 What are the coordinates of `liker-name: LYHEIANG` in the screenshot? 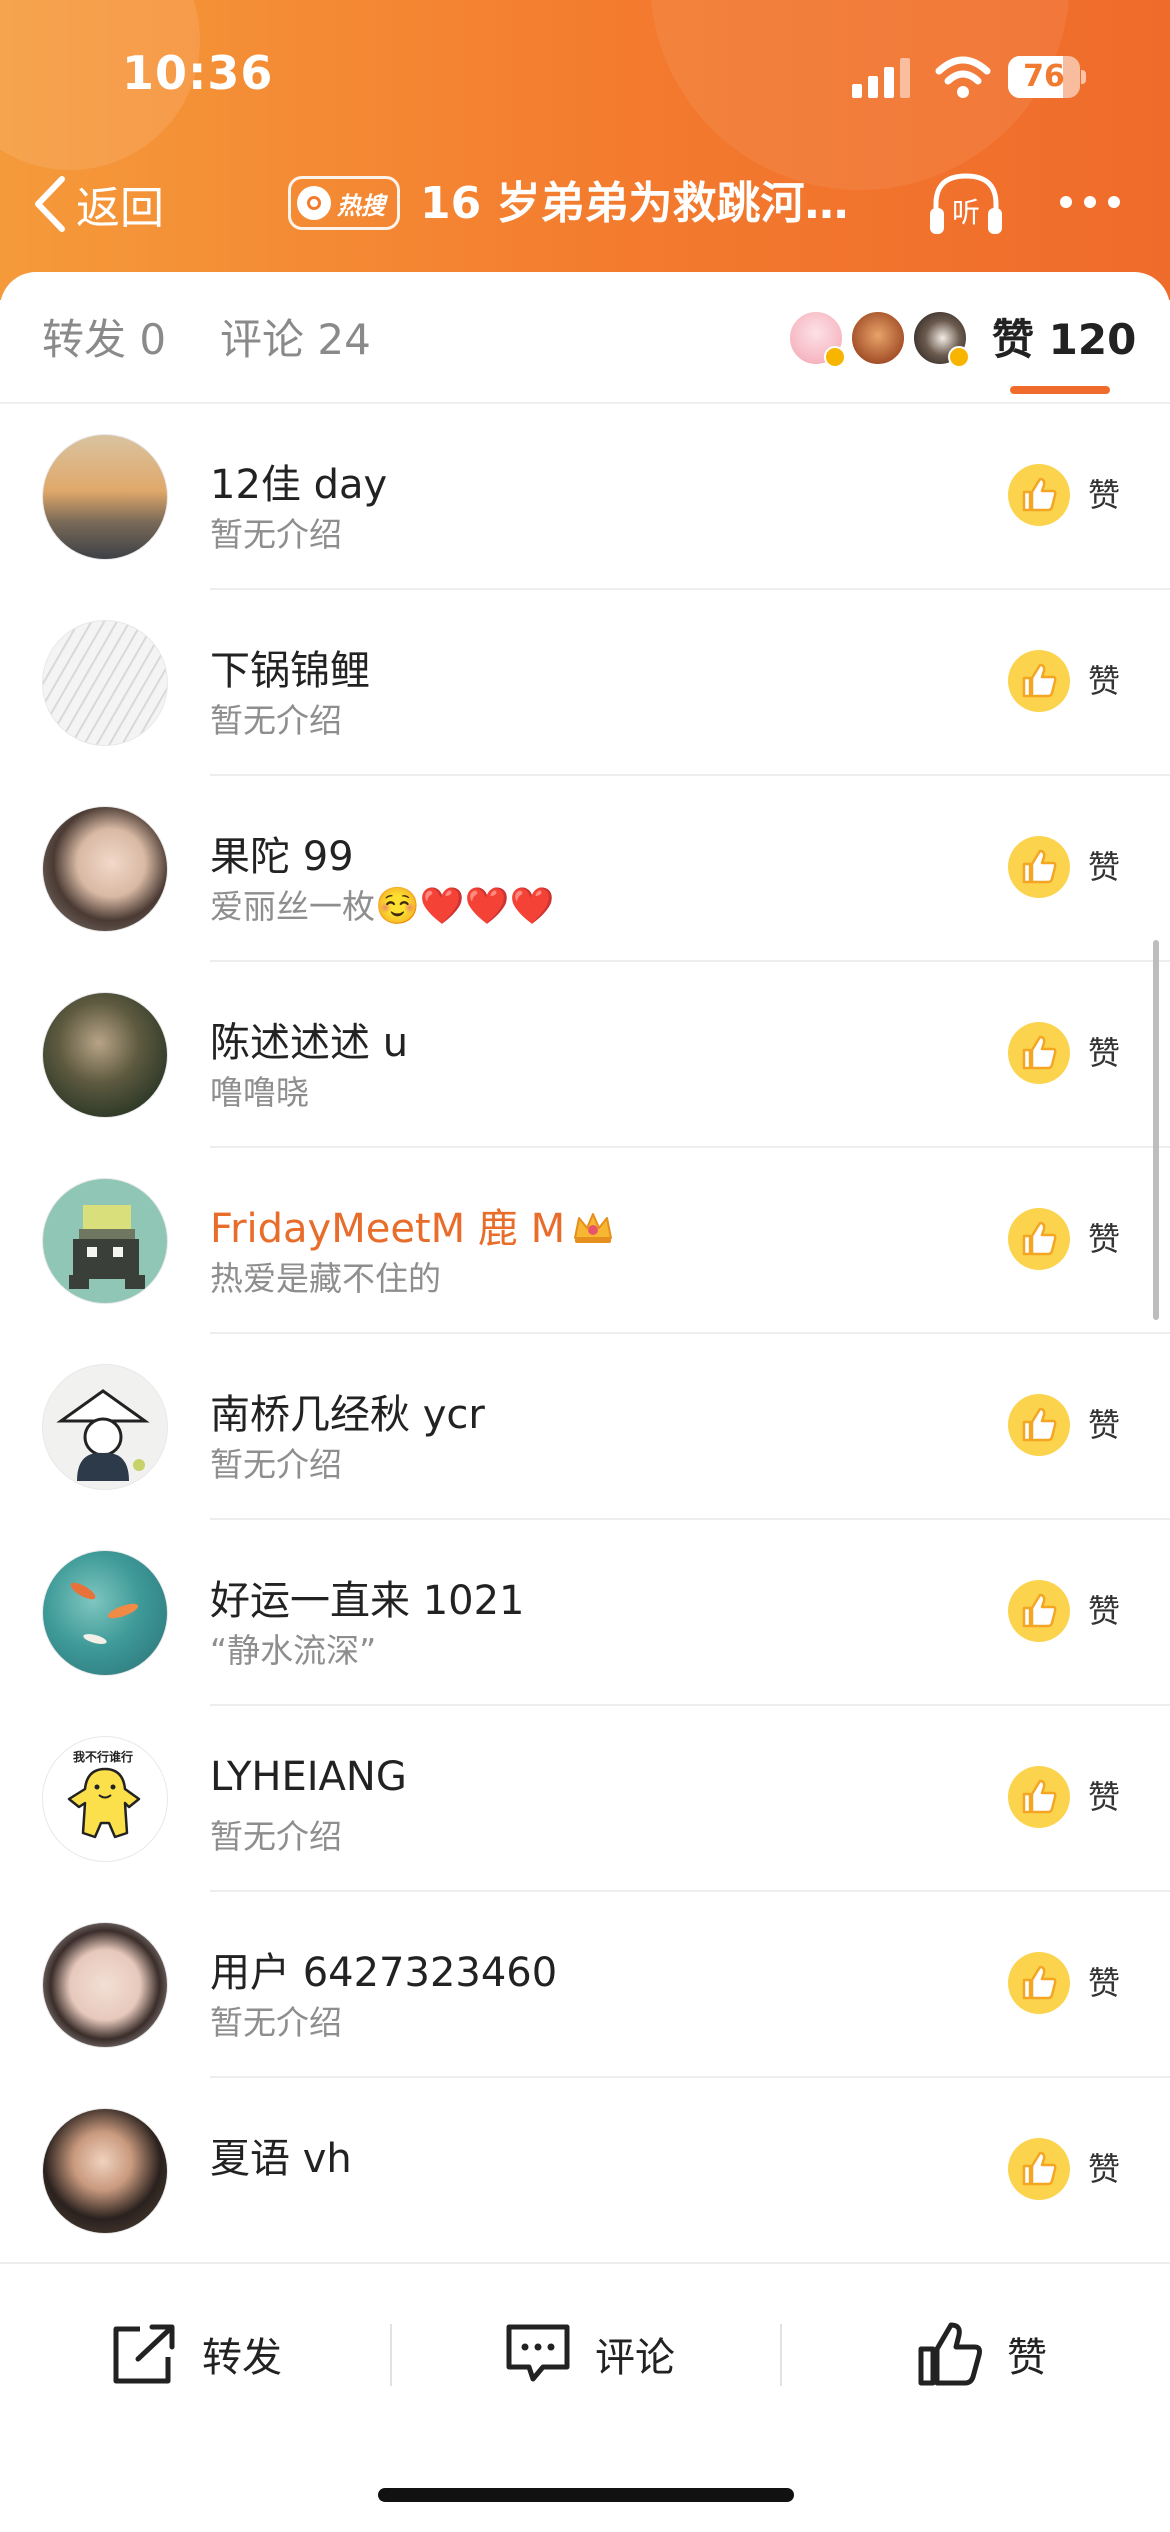 It's located at (308, 1777).